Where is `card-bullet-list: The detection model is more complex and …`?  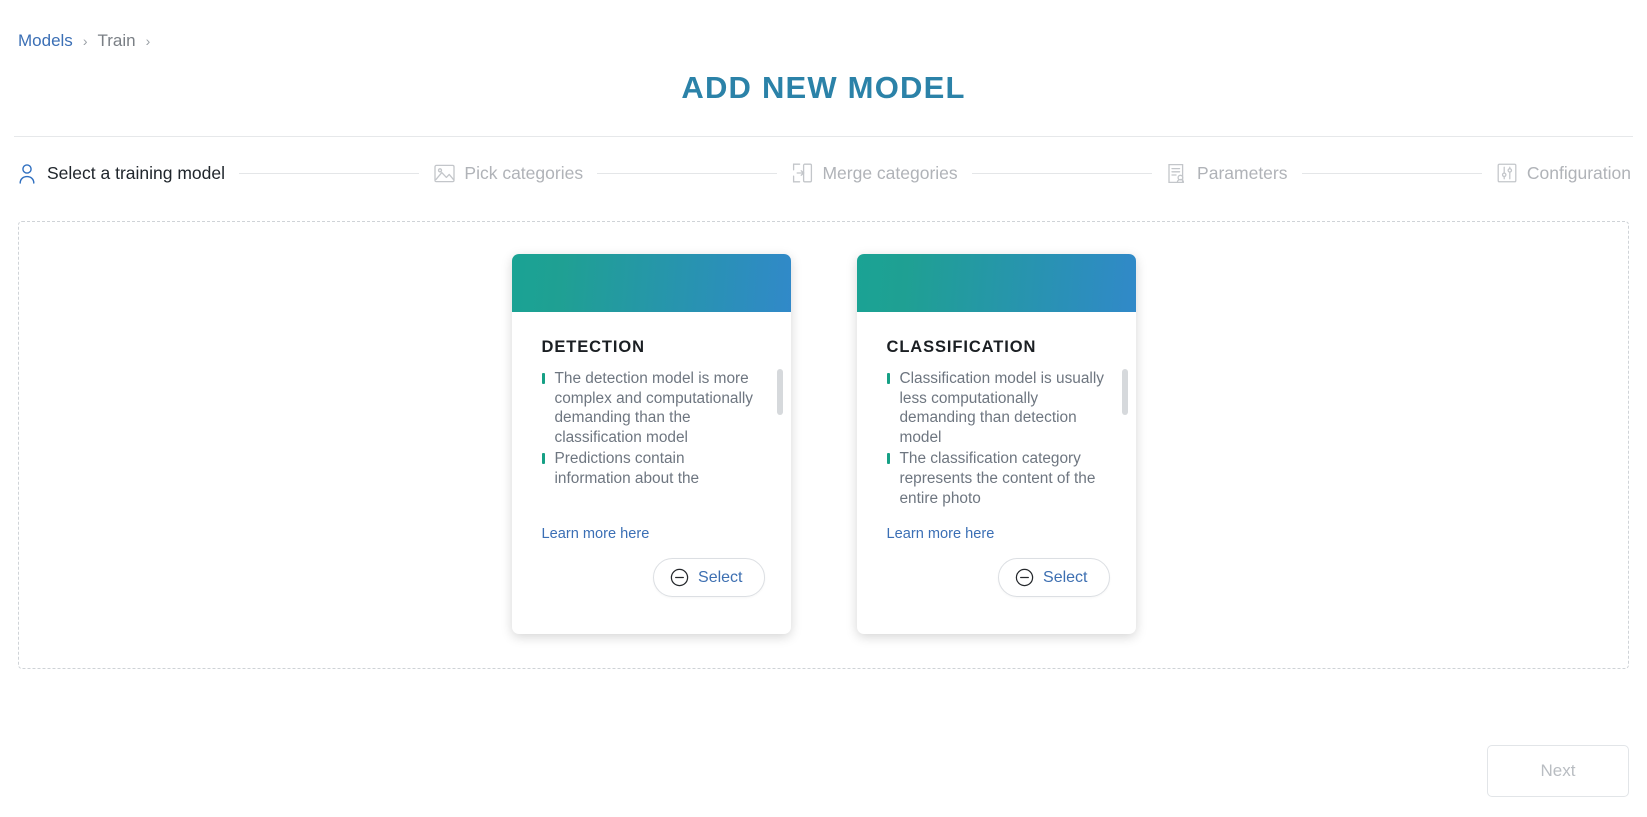 card-bullet-list: The detection model is more complex and … is located at coordinates (653, 429).